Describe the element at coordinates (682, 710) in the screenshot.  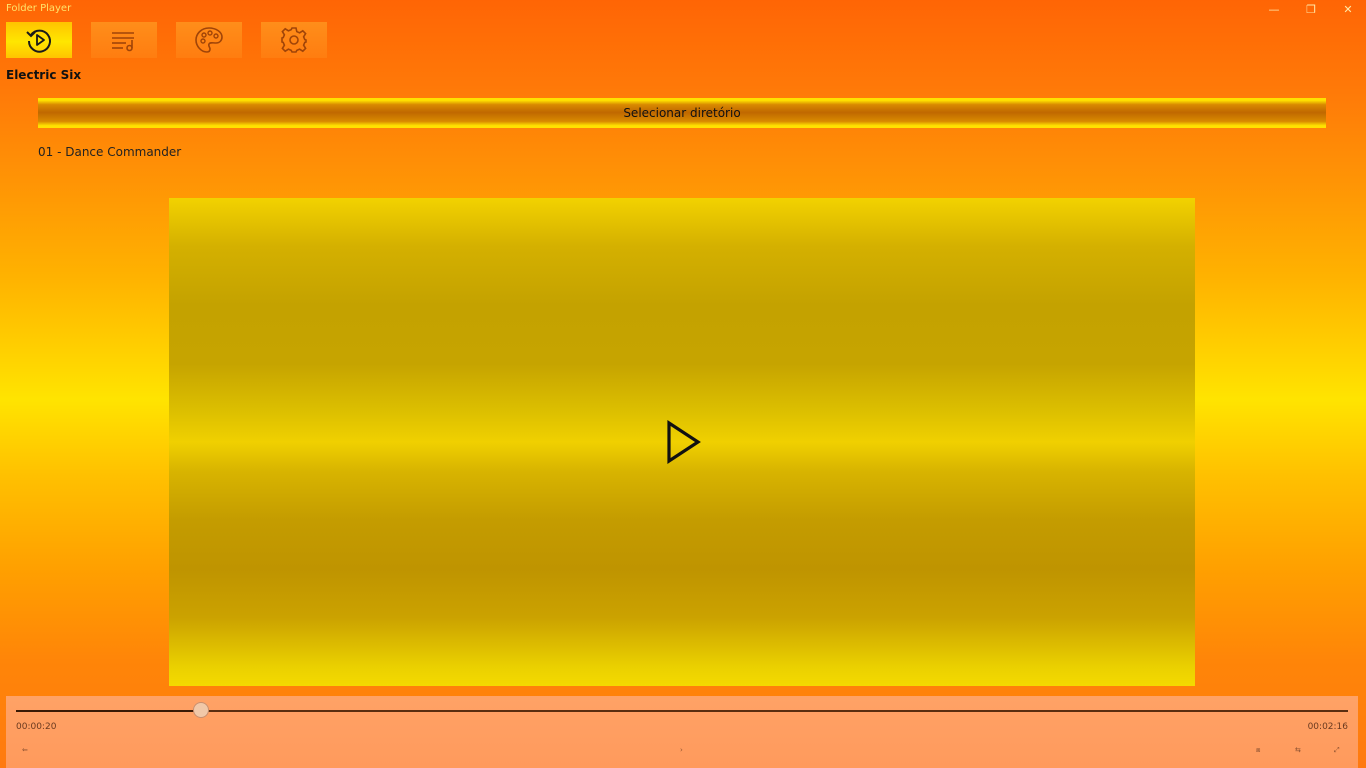
I see `seek-bar` at that location.